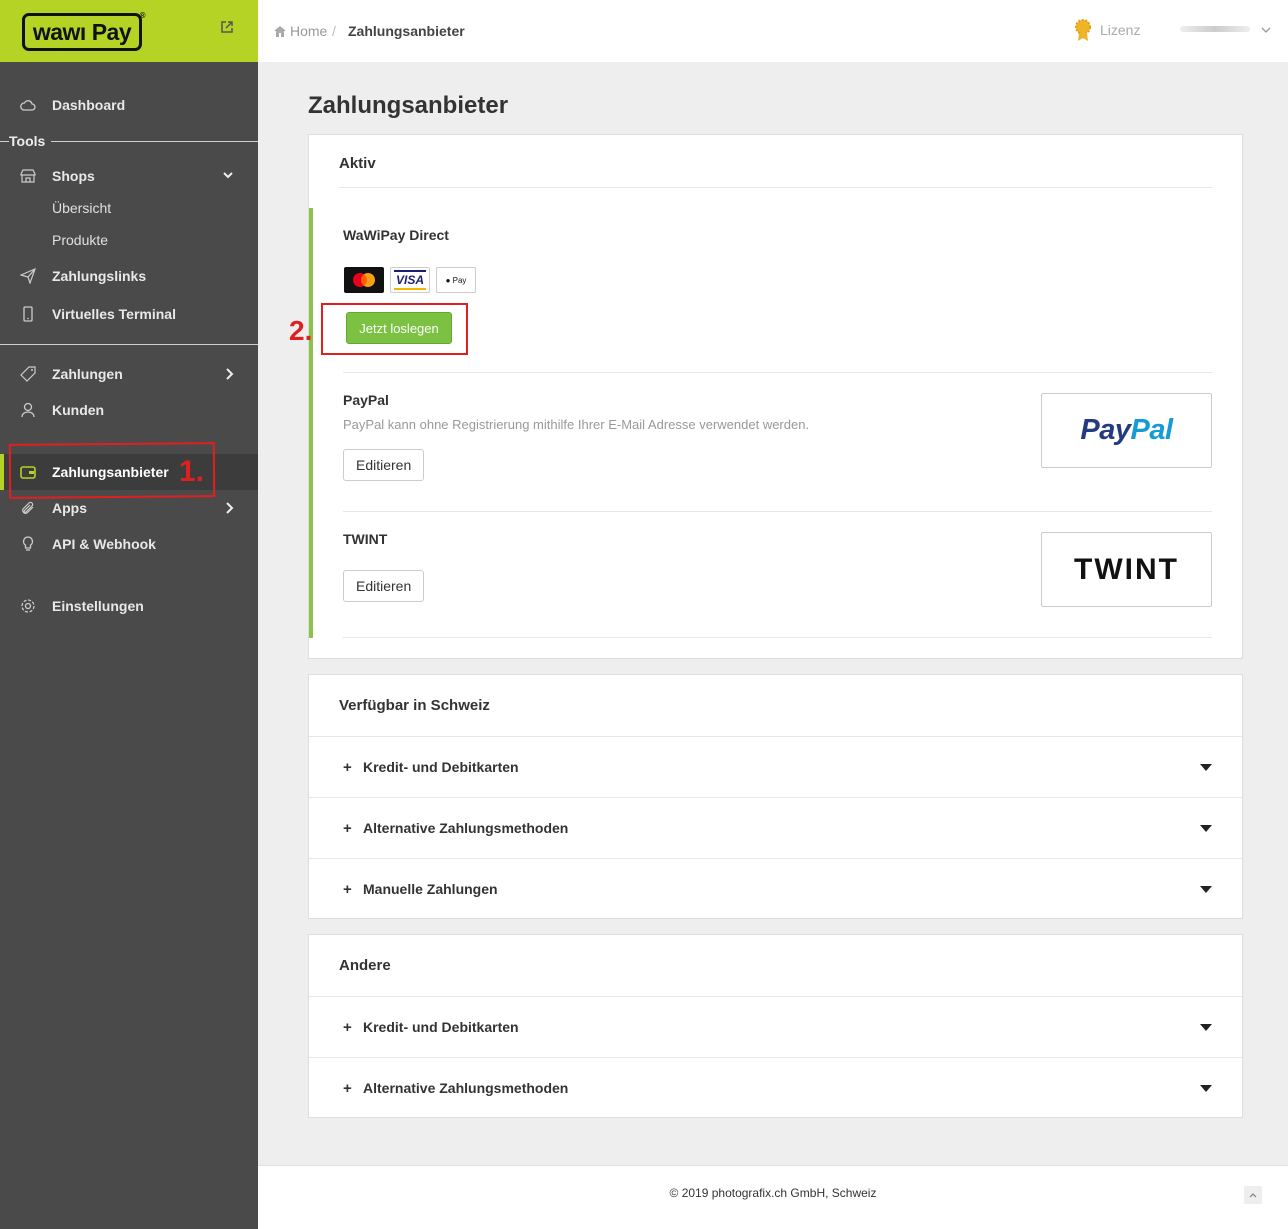  I want to click on annotation-box-step2, so click(394, 329).